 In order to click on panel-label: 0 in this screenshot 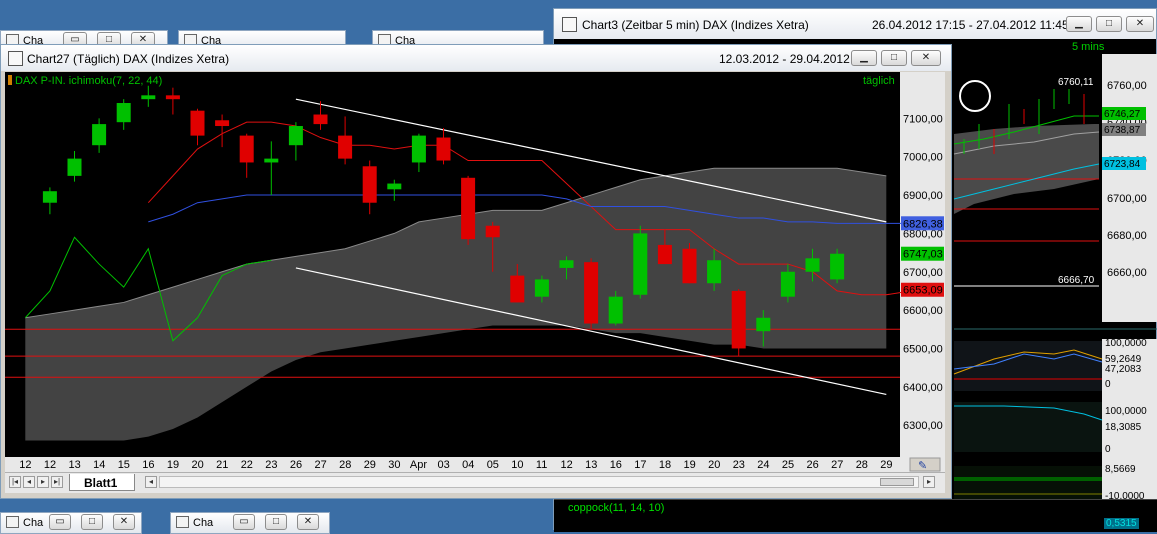, I will do `click(1108, 449)`.